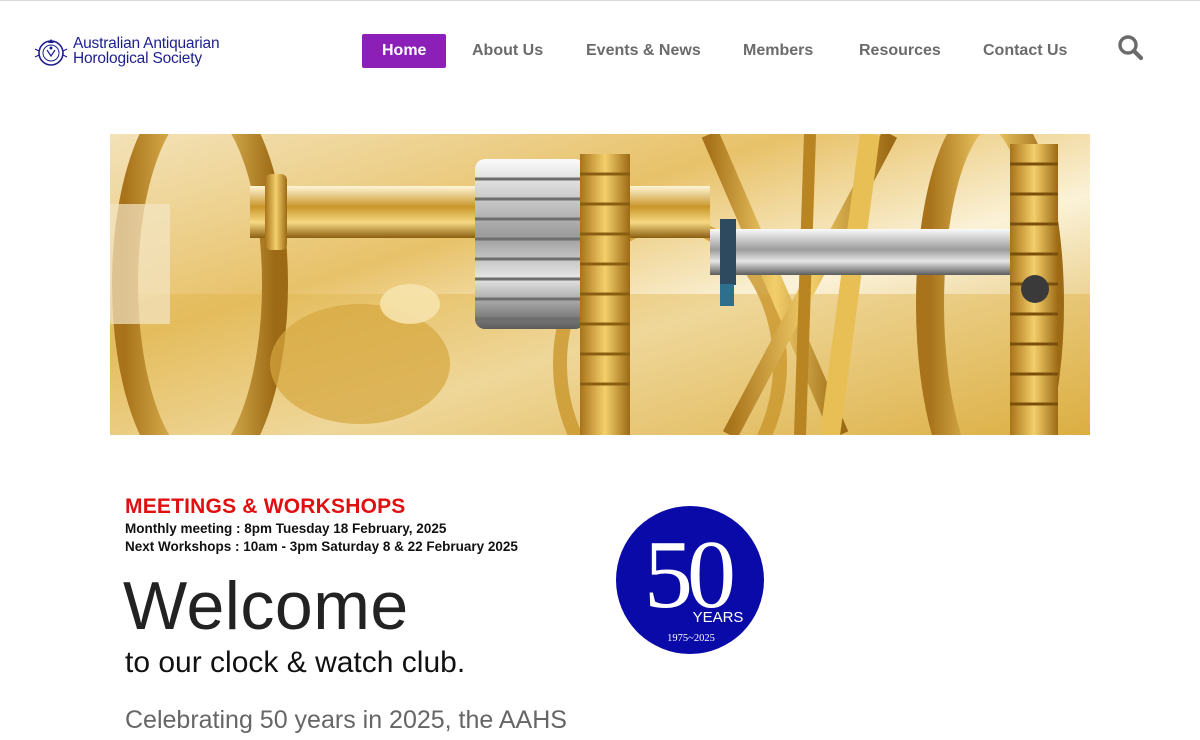 The height and width of the screenshot is (740, 1200). What do you see at coordinates (51, 52) in the screenshot?
I see `society-crest-icon` at bounding box center [51, 52].